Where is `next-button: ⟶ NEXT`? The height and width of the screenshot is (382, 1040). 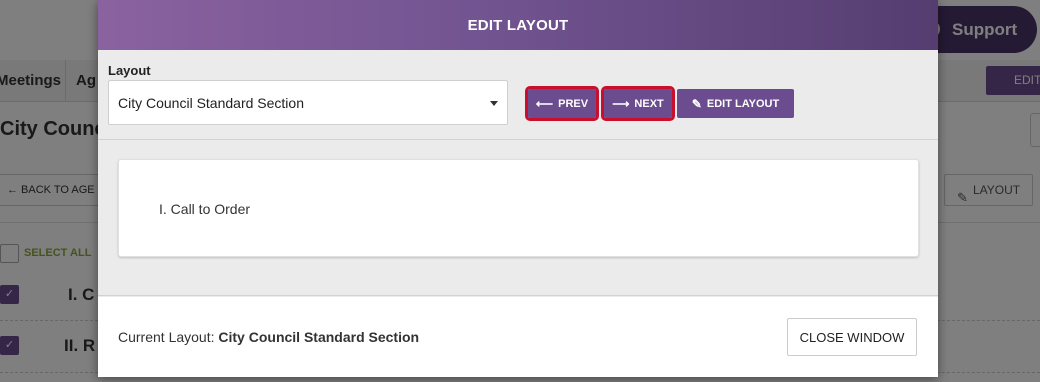
next-button: ⟶ NEXT is located at coordinates (638, 103).